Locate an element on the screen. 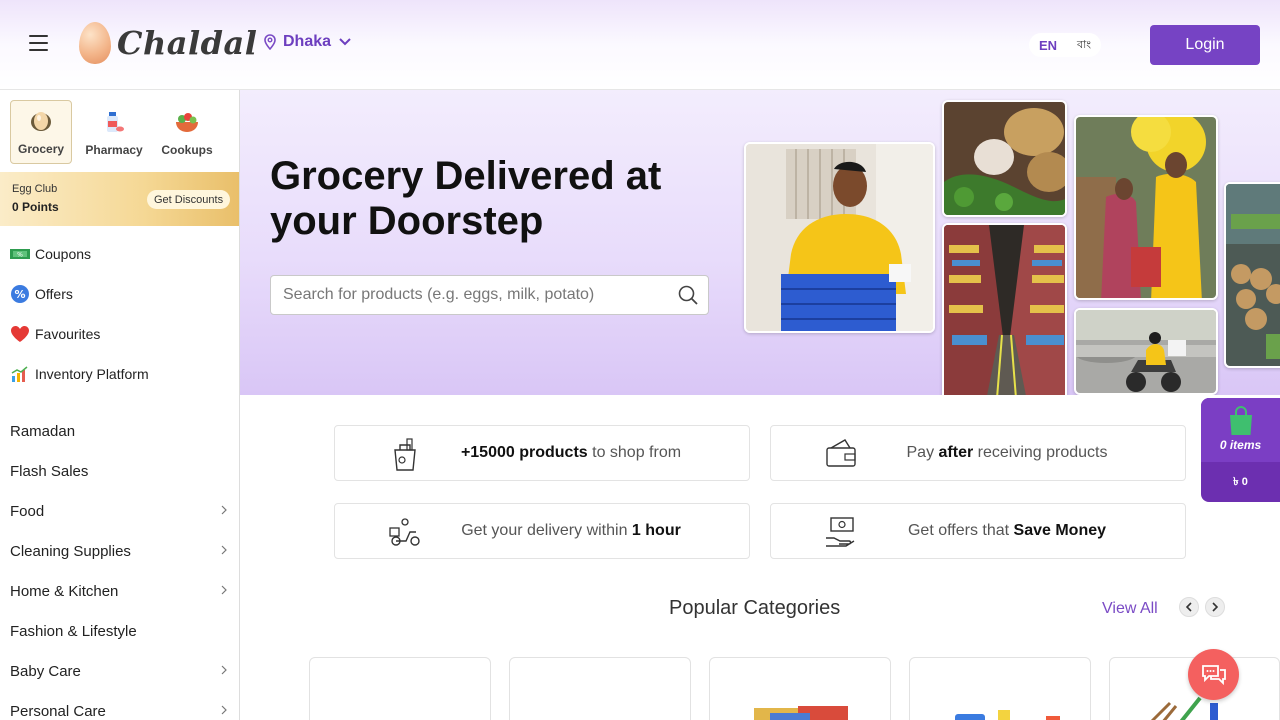 This screenshot has width=1280, height=720. carousel-prev-button is located at coordinates (1189, 607).